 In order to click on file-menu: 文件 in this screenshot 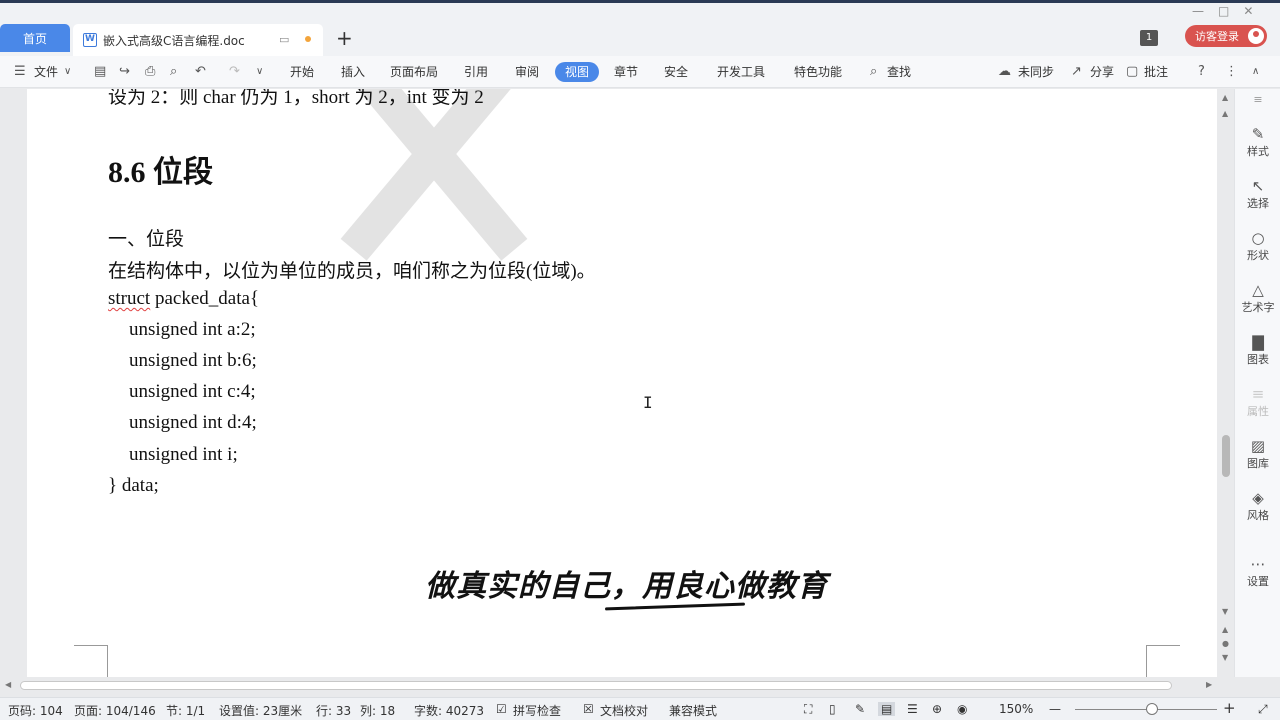, I will do `click(46, 72)`.